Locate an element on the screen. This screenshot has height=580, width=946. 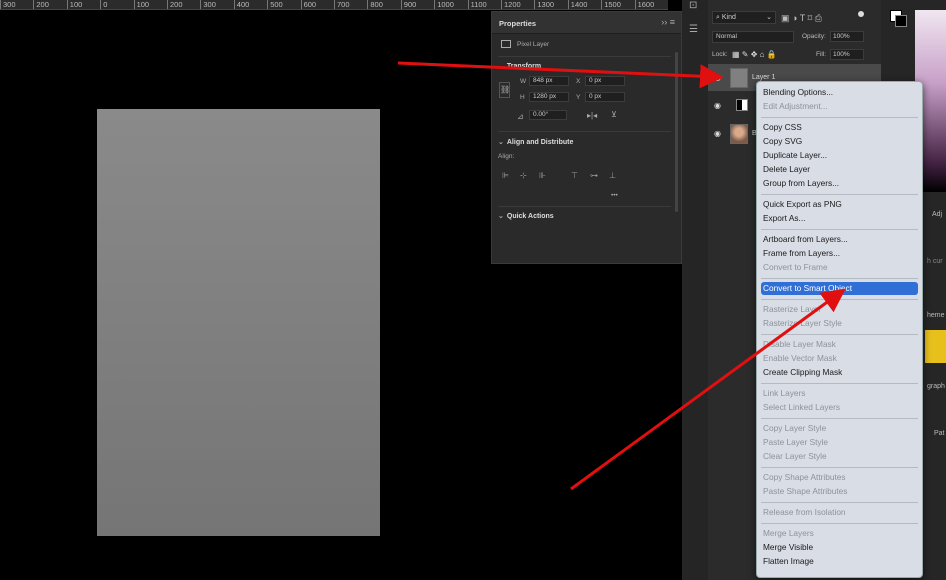
menu-item-convert-to-smart-object: Convert to Smart Object is located at coordinates (839, 288).